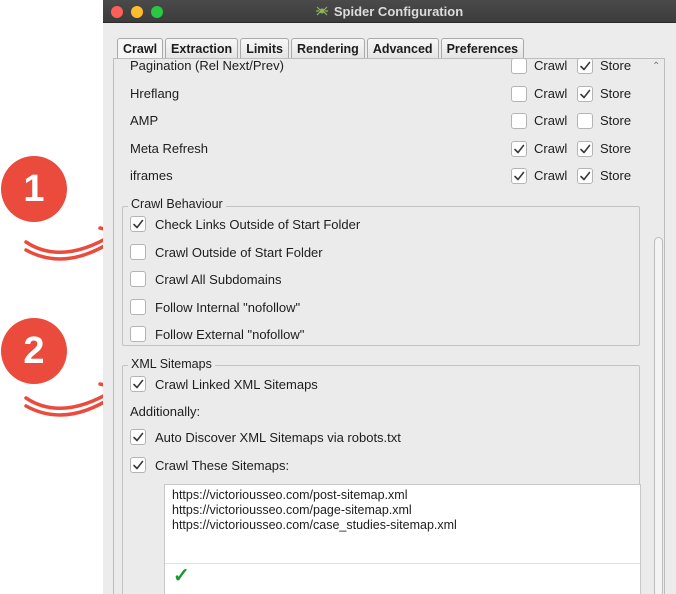 The height and width of the screenshot is (594, 676). Describe the element at coordinates (34, 189) in the screenshot. I see `annotation-badge-1: 1` at that location.